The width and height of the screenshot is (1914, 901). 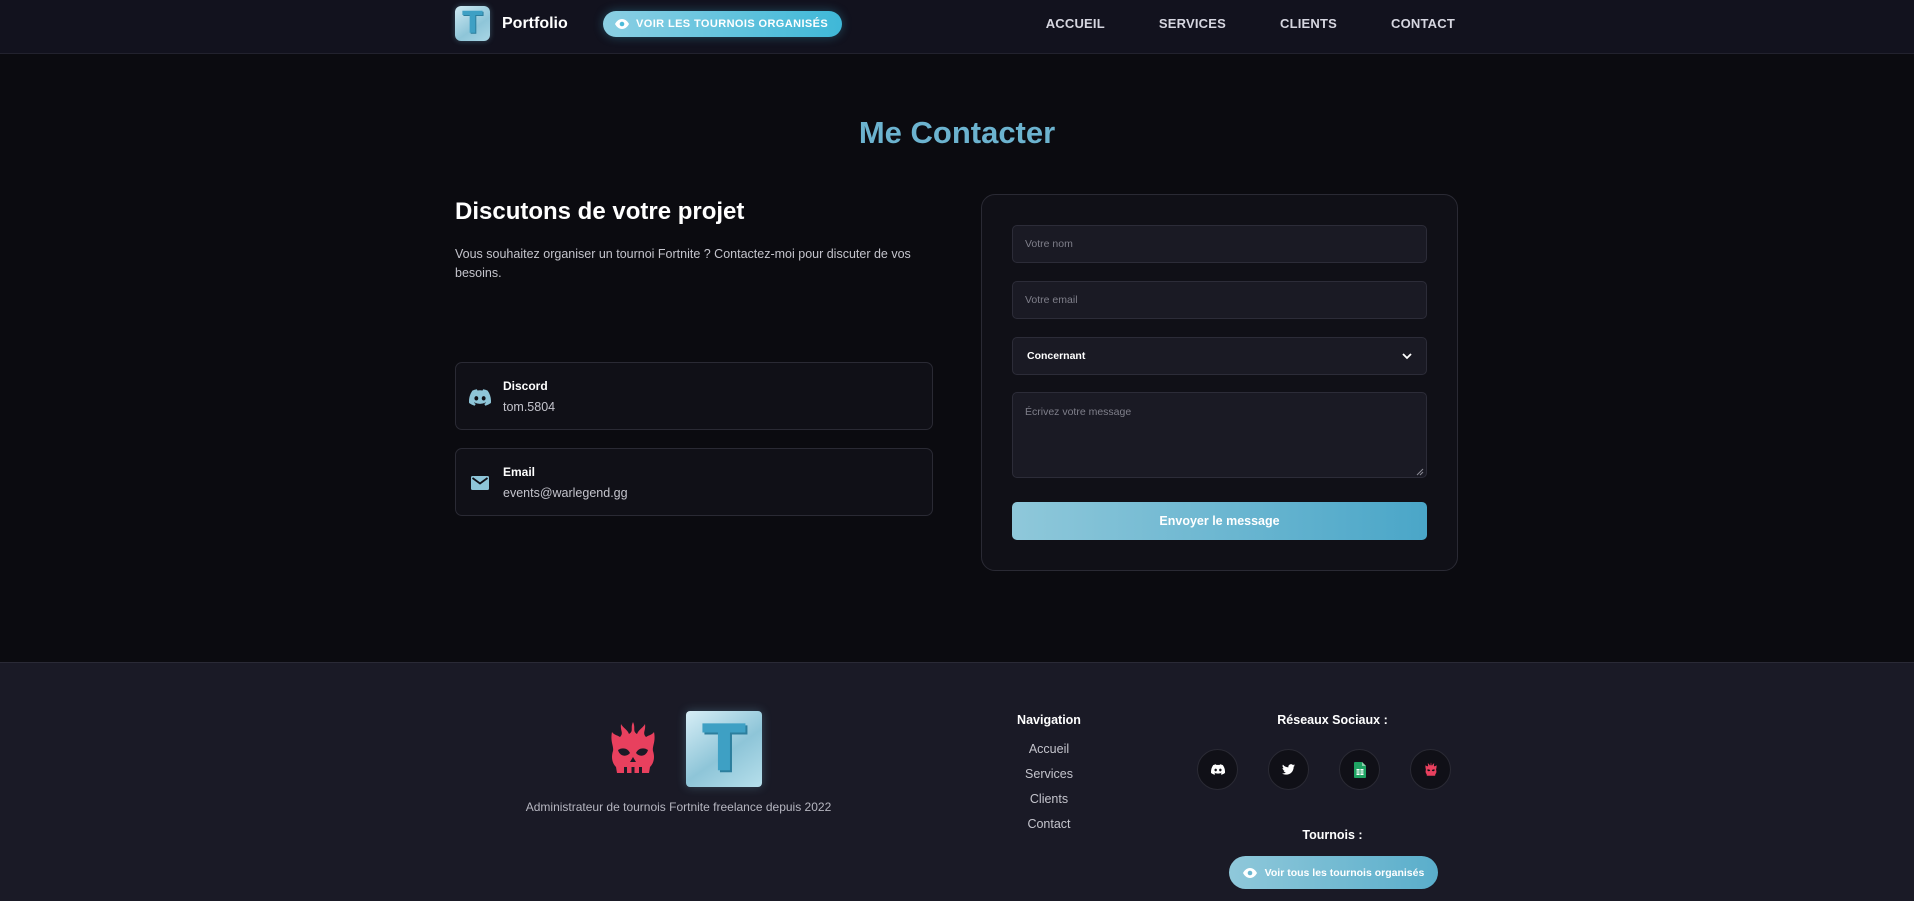 I want to click on google-sheets-icon, so click(x=1359, y=769).